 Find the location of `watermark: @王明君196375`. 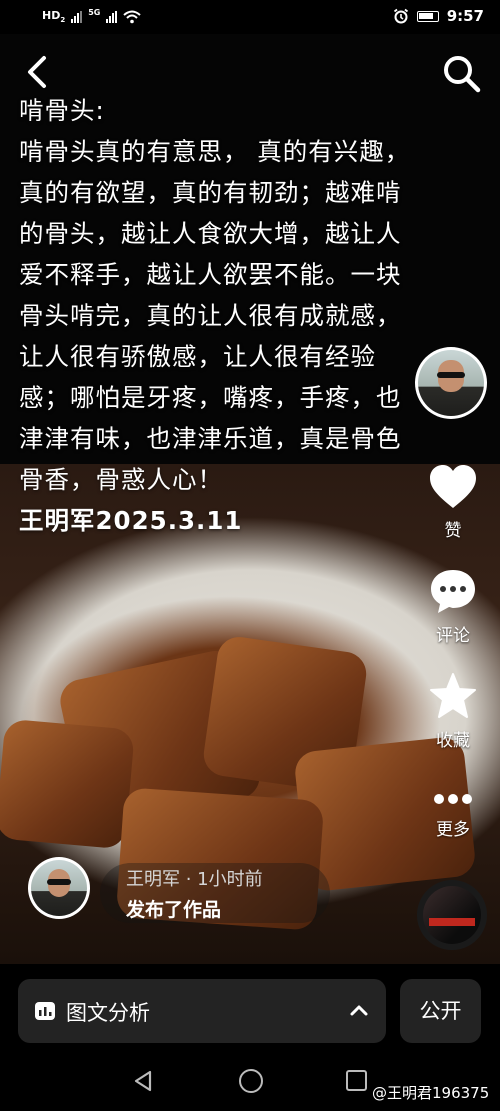

watermark: @王明君196375 is located at coordinates (431, 1093).